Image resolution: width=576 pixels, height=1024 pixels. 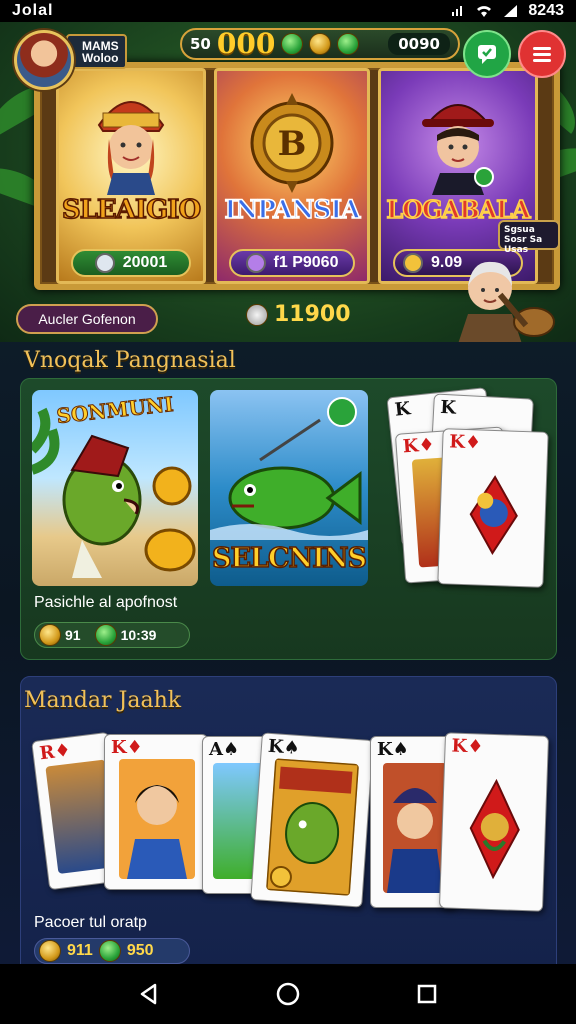 I want to click on featured-game-1: SLEAIGIO 20001, so click(x=131, y=176).